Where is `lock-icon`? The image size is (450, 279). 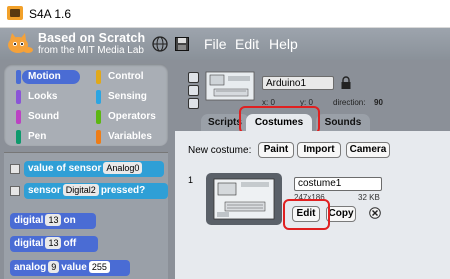 lock-icon is located at coordinates (346, 83).